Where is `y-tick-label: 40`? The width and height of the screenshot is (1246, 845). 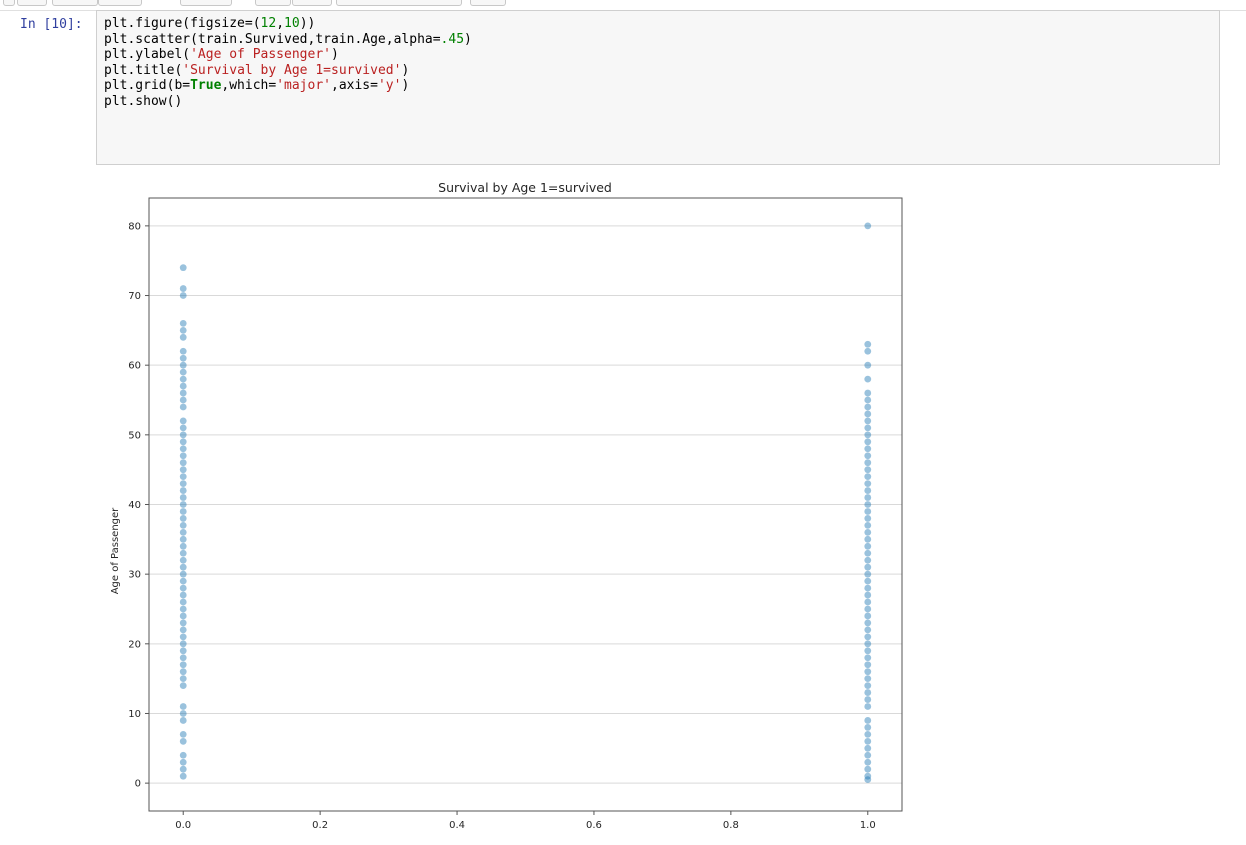
y-tick-label: 40 is located at coordinates (134, 505).